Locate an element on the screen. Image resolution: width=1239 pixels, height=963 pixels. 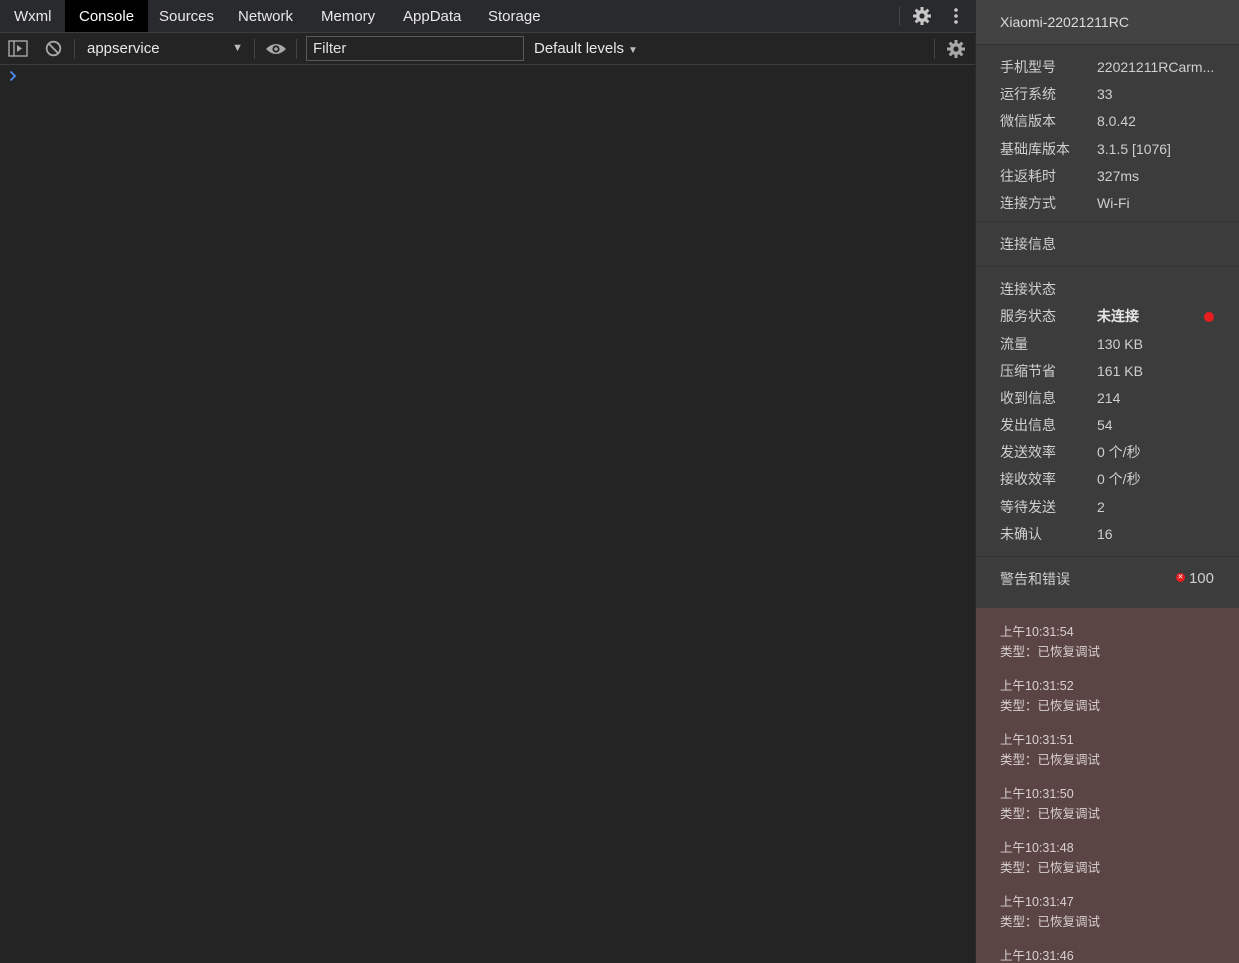
log-time: 上午10:31:51 is located at coordinates (1037, 740).